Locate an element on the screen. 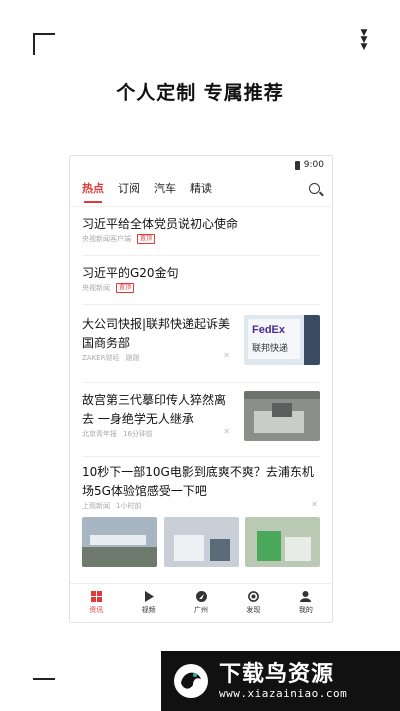  brand-url: www.xiazainiao.com is located at coordinates (283, 693).